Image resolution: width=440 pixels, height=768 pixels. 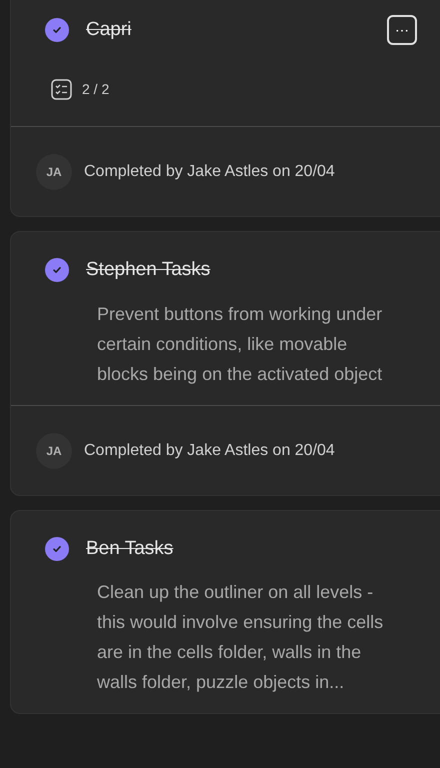 I want to click on task-title: Capri, so click(x=109, y=30).